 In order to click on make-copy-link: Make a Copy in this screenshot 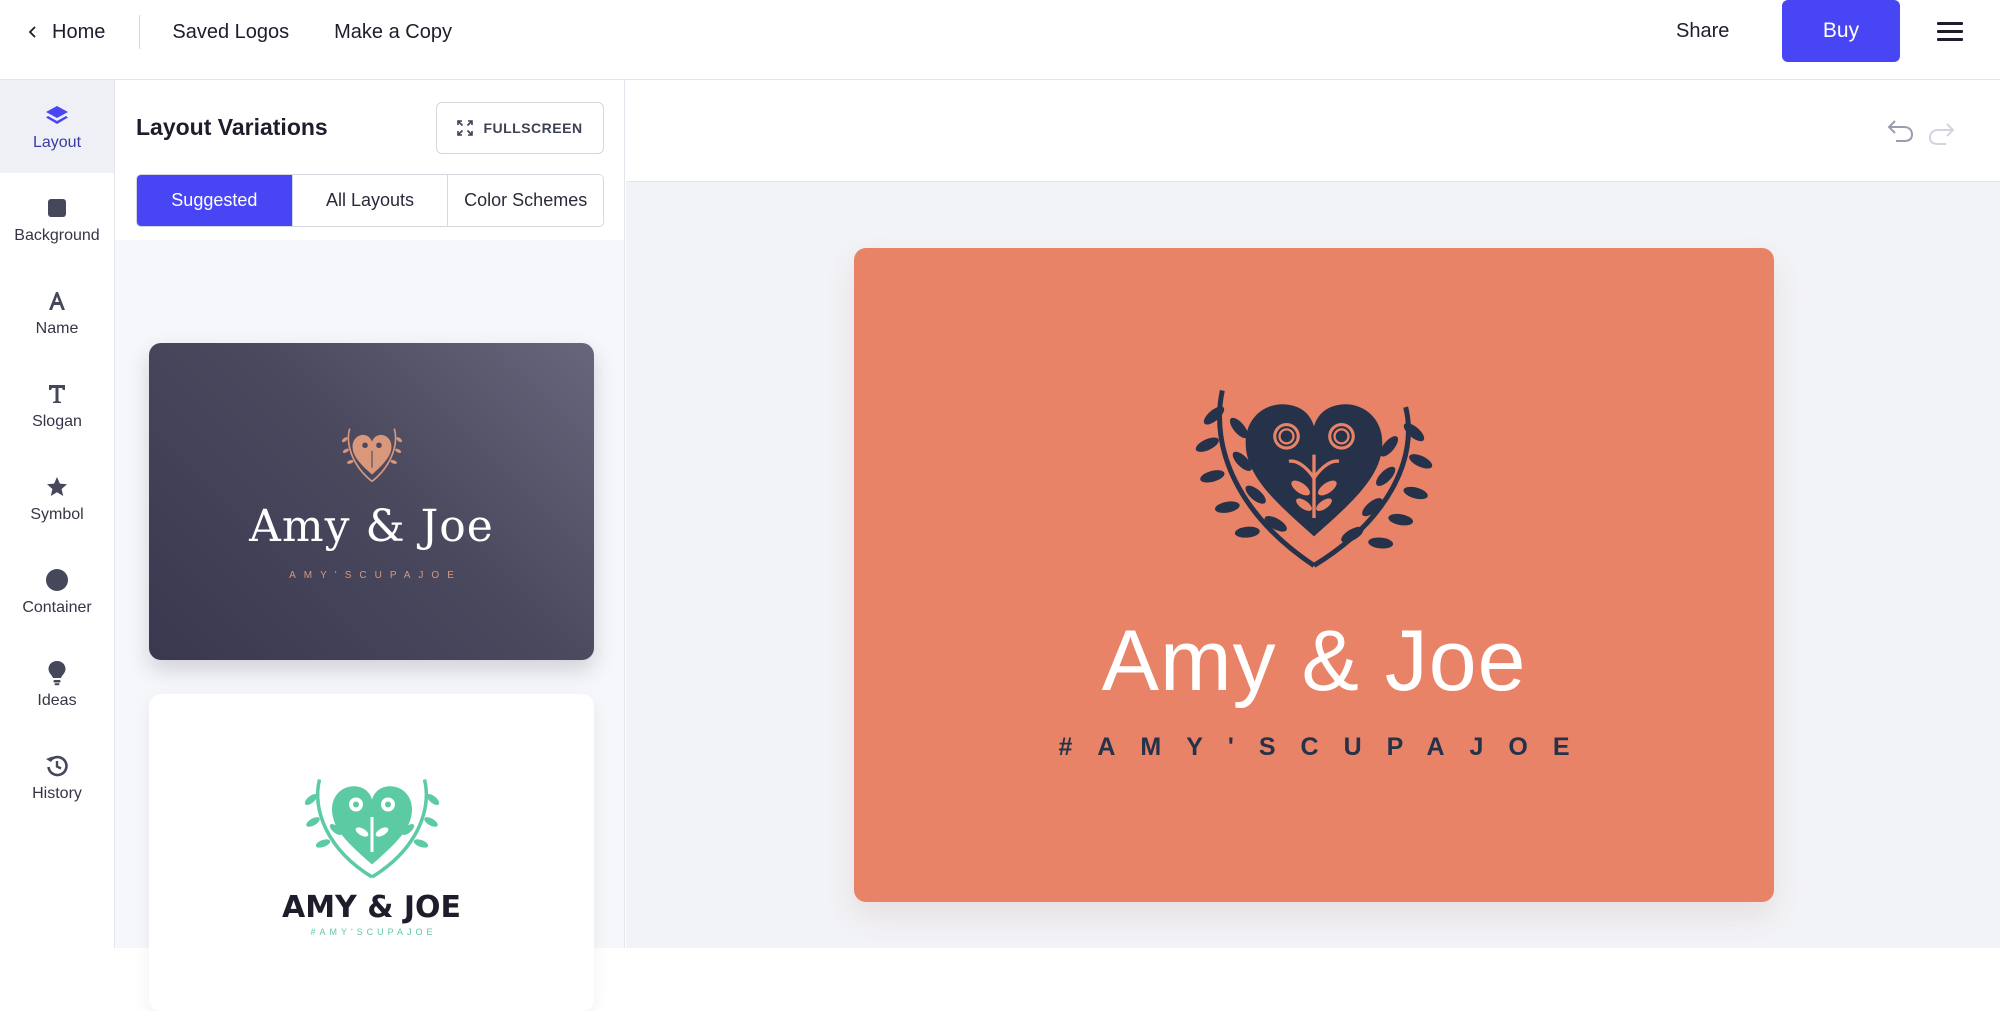, I will do `click(393, 32)`.